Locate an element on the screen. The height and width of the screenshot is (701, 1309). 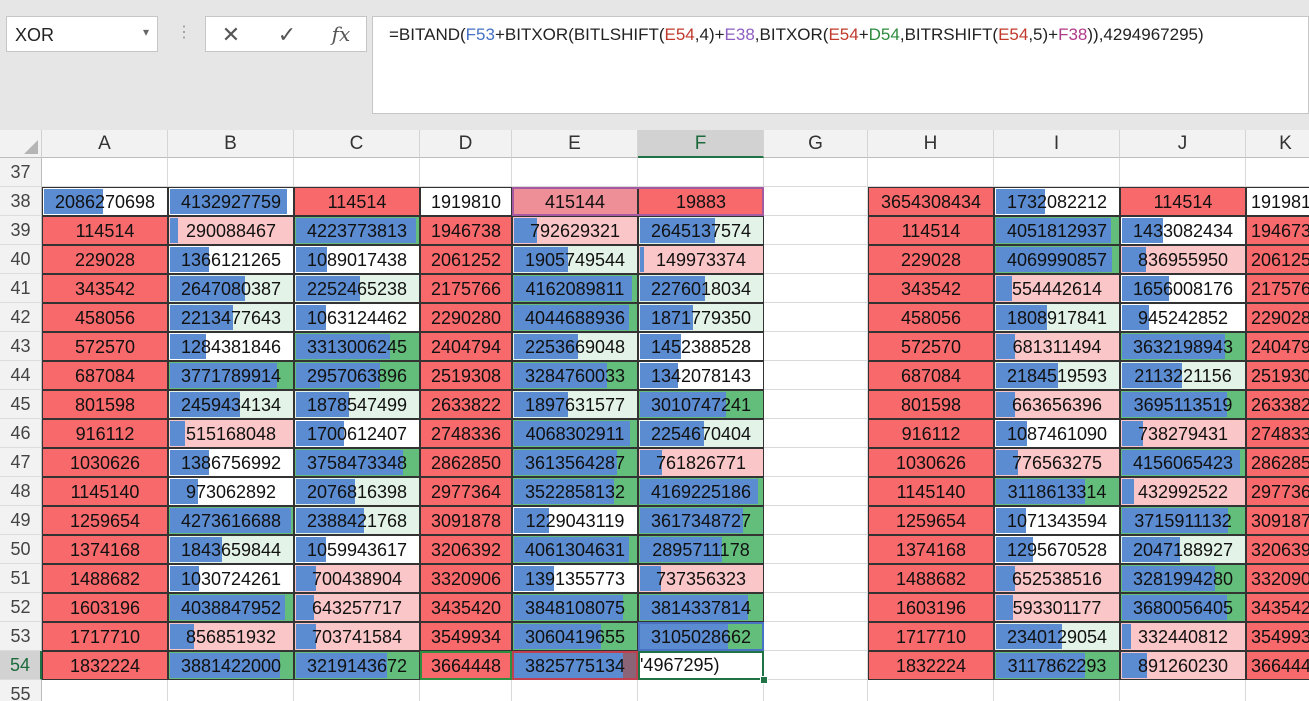
cell-j42: 945242852 is located at coordinates (1183, 317).